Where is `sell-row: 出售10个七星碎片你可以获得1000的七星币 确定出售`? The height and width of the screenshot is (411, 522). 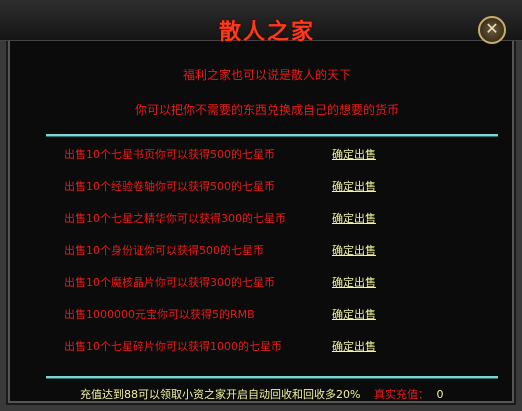
sell-row: 出售10个七星碎片你可以获得1000的七星币 确定出售 is located at coordinates (274, 346).